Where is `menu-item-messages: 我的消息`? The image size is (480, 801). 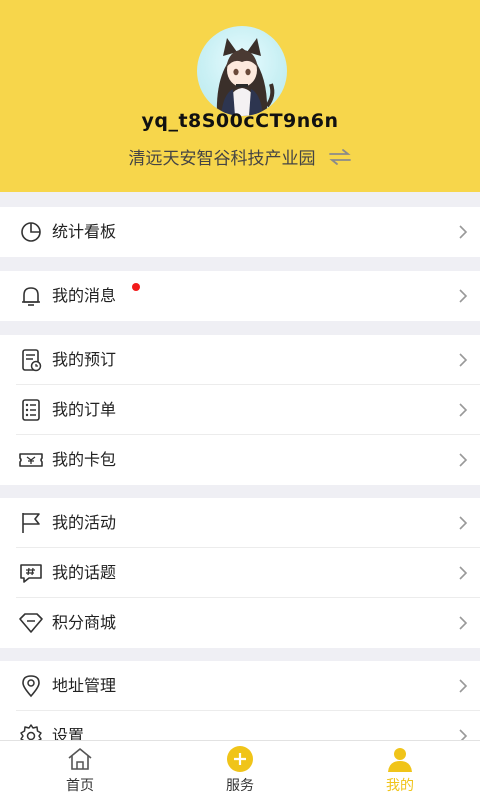
menu-item-messages: 我的消息 is located at coordinates (240, 296).